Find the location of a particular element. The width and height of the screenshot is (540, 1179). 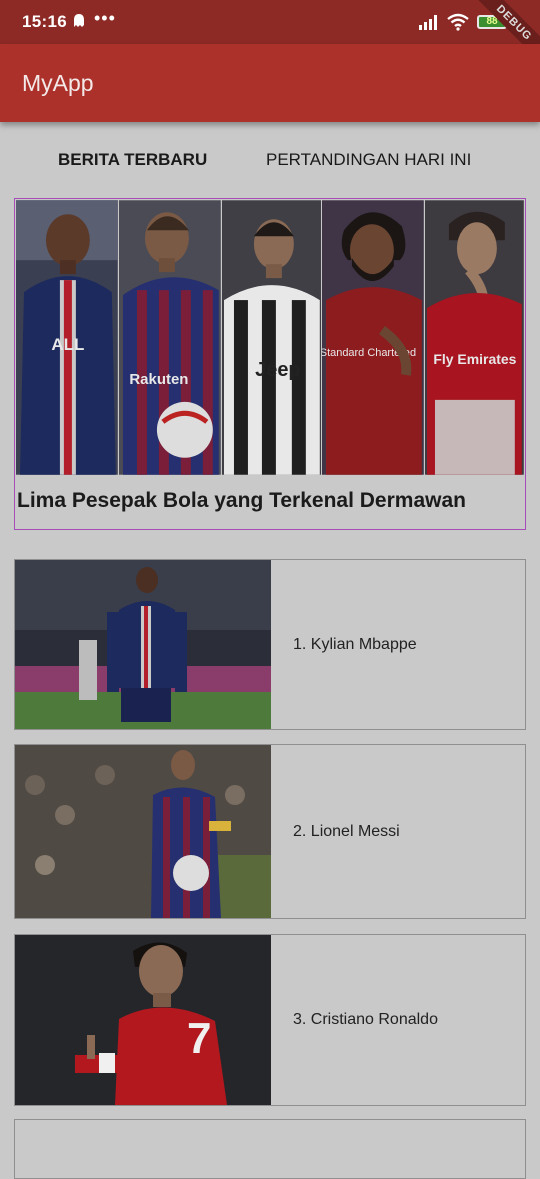

kit-sponsor-text: Fly Emirates is located at coordinates (475, 359).